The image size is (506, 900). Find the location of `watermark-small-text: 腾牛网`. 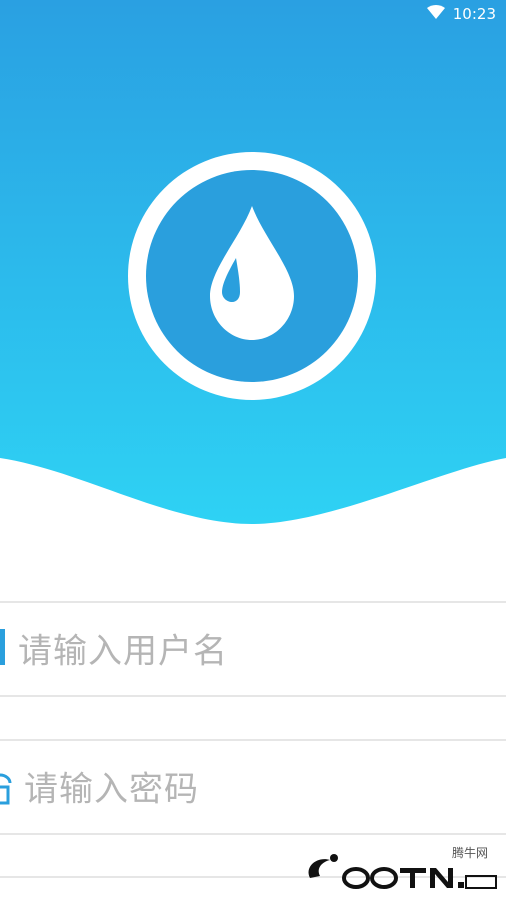

watermark-small-text: 腾牛网 is located at coordinates (469, 853).